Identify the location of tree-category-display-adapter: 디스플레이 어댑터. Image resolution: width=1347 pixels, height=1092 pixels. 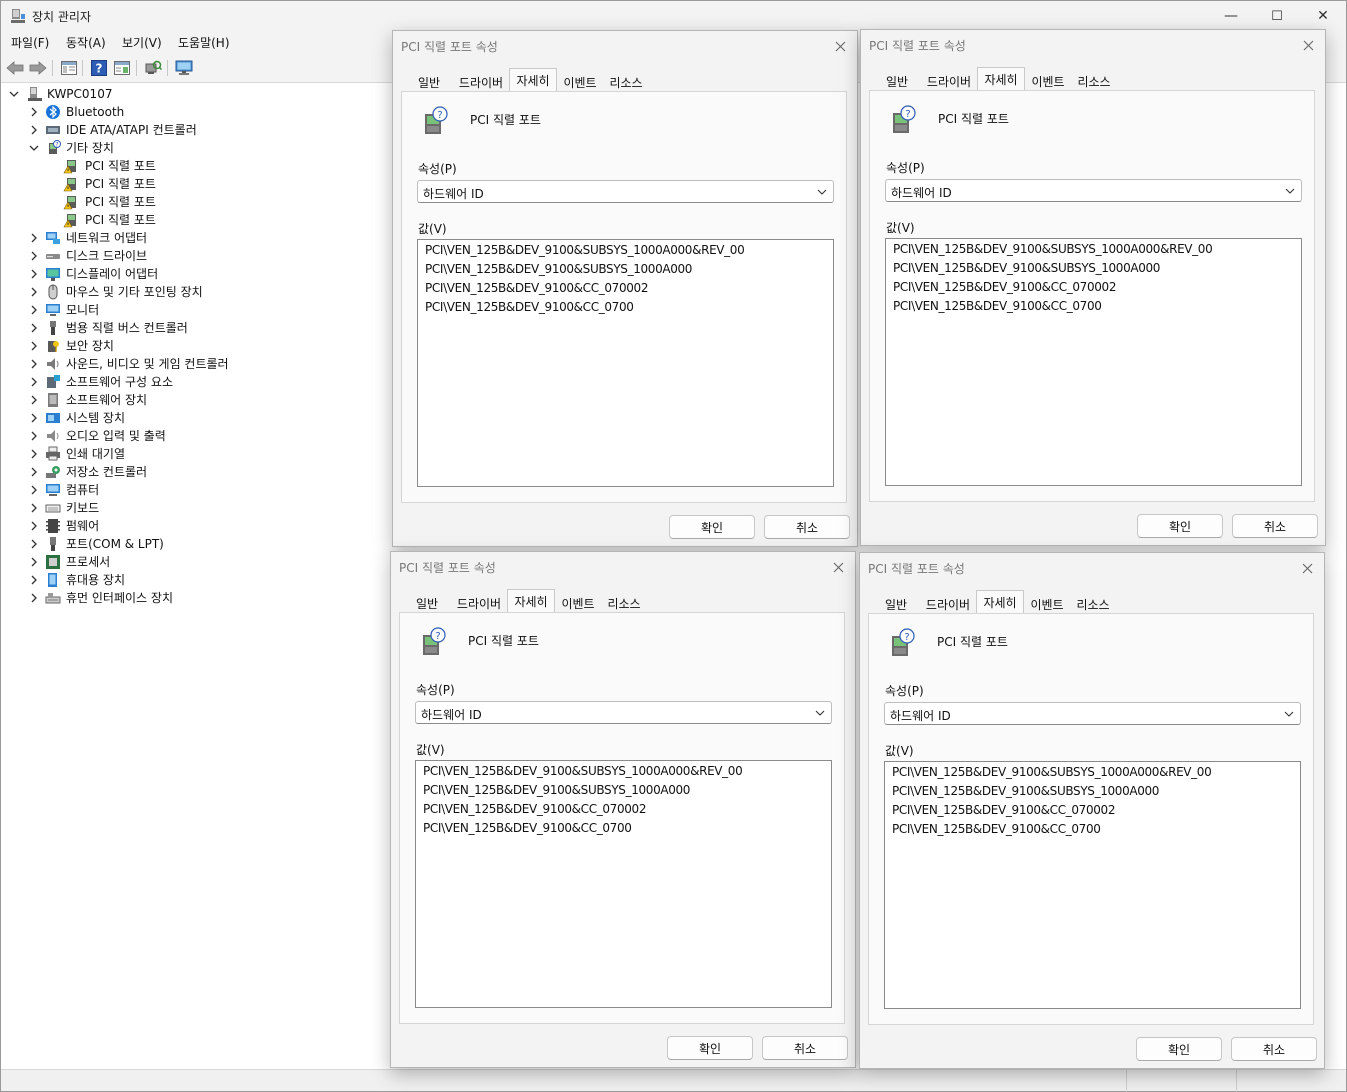
(191, 274).